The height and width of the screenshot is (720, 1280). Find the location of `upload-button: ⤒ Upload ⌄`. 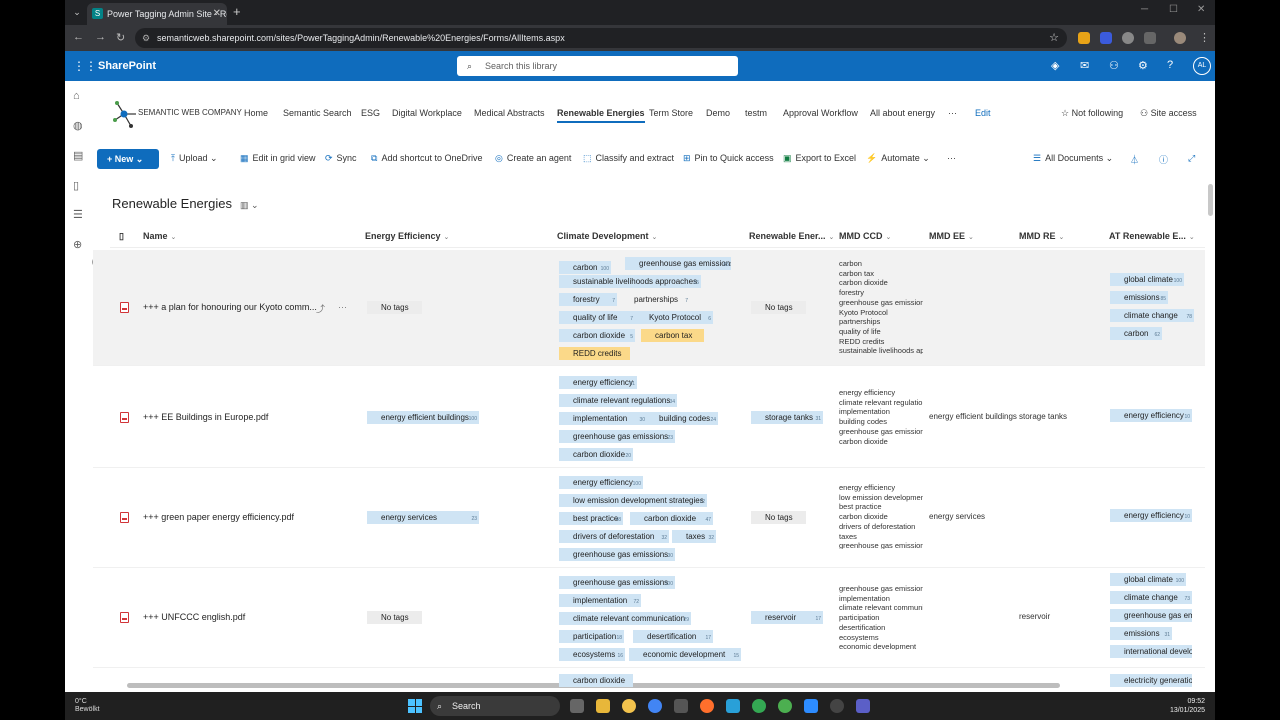

upload-button: ⤒ Upload ⌄ is located at coordinates (194, 158).